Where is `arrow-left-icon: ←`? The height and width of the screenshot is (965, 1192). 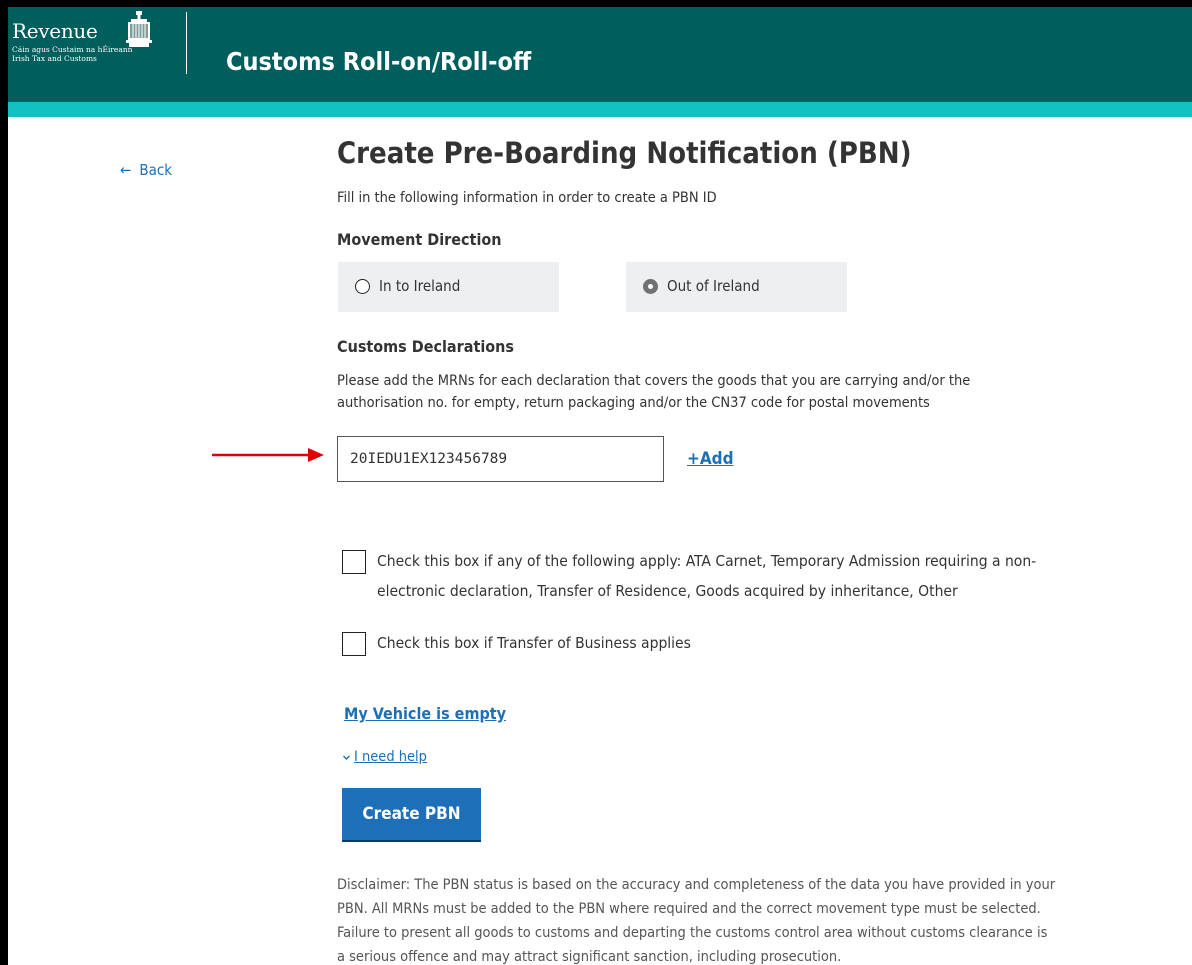
arrow-left-icon: ← is located at coordinates (126, 170).